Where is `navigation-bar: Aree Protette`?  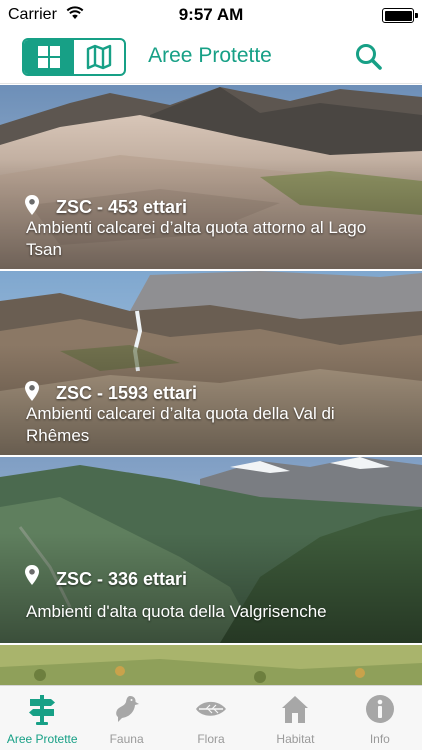 navigation-bar: Aree Protette is located at coordinates (211, 58).